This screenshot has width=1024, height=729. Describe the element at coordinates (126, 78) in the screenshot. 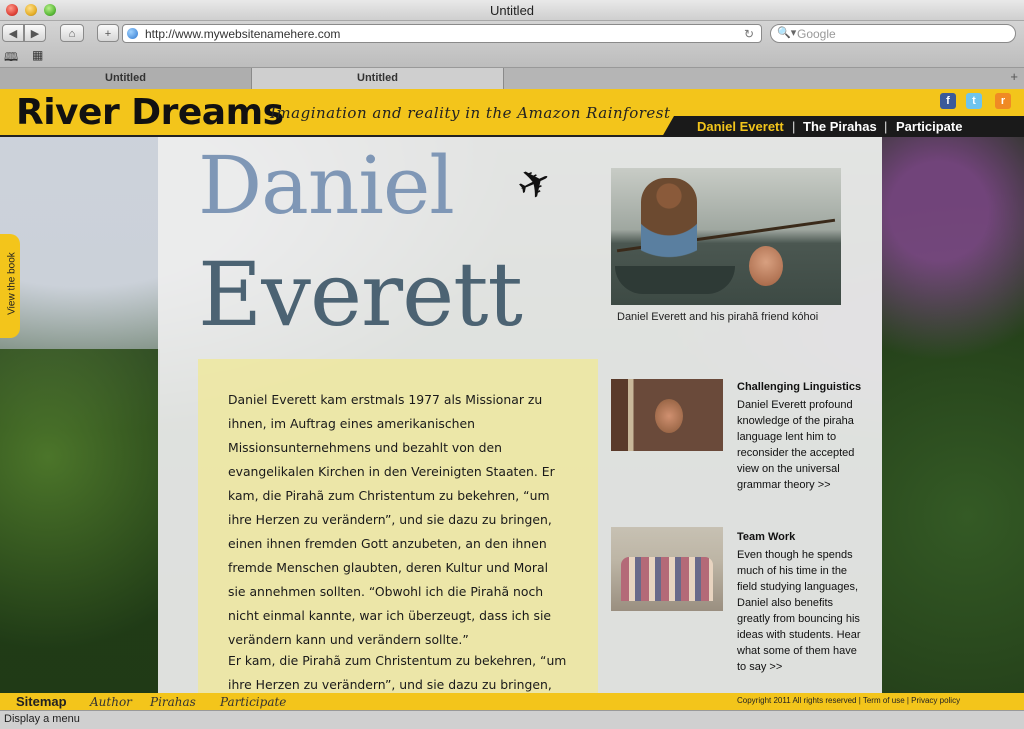

I see `tab-1: Untitled` at that location.